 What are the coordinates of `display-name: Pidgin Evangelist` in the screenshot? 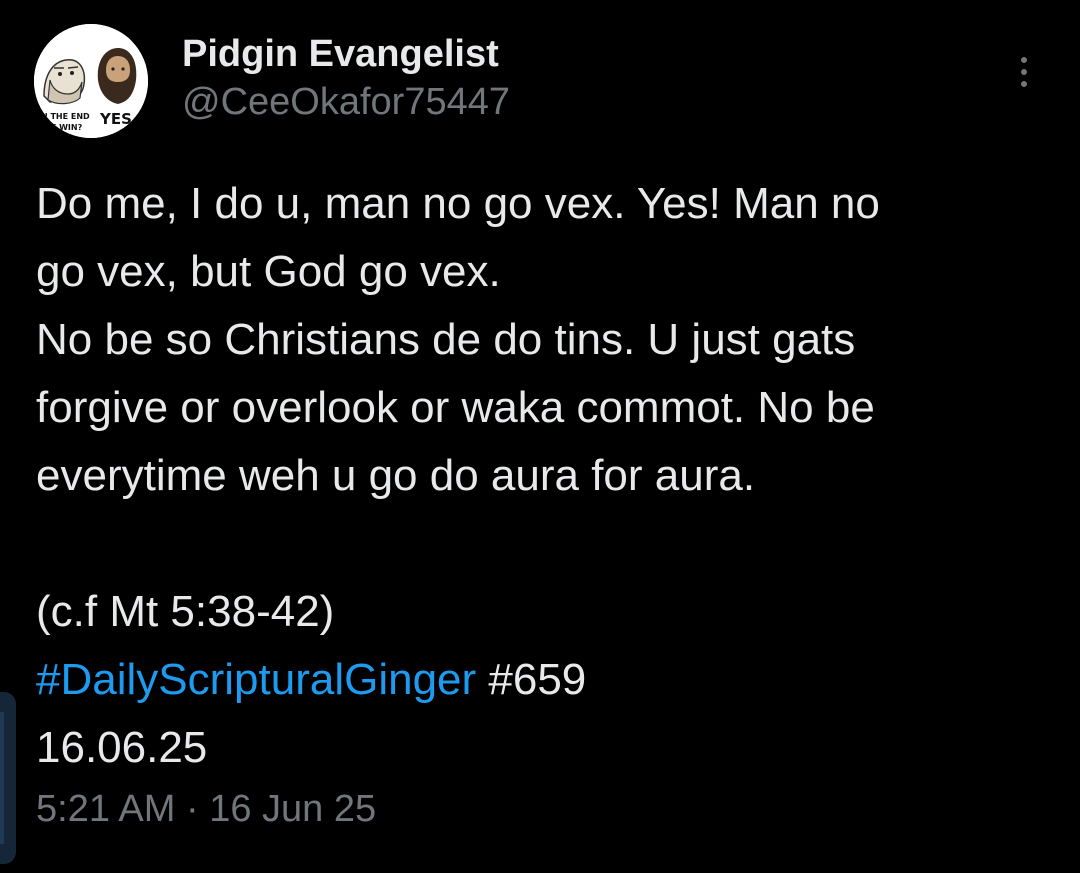 It's located at (346, 54).